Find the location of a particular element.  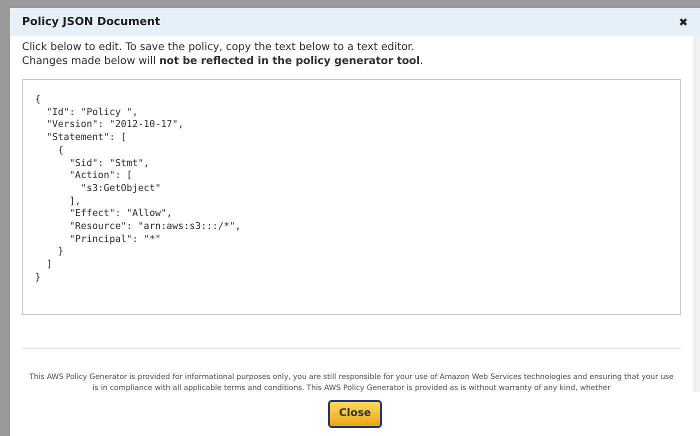

dialog-title: Policy JSON Document is located at coordinates (91, 22).